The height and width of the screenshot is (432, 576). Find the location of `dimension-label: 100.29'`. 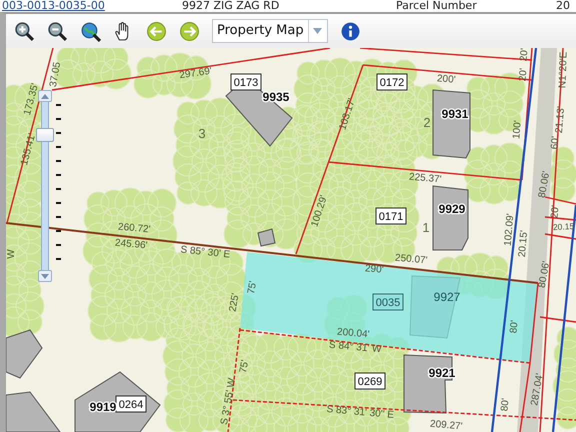

dimension-label: 100.29' is located at coordinates (319, 211).